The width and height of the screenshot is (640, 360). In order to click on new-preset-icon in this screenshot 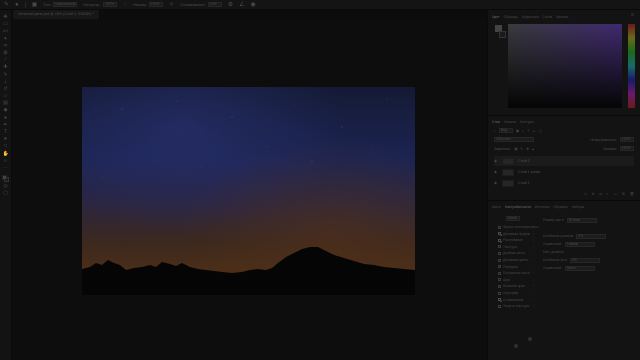, I will do `click(516, 346)`.